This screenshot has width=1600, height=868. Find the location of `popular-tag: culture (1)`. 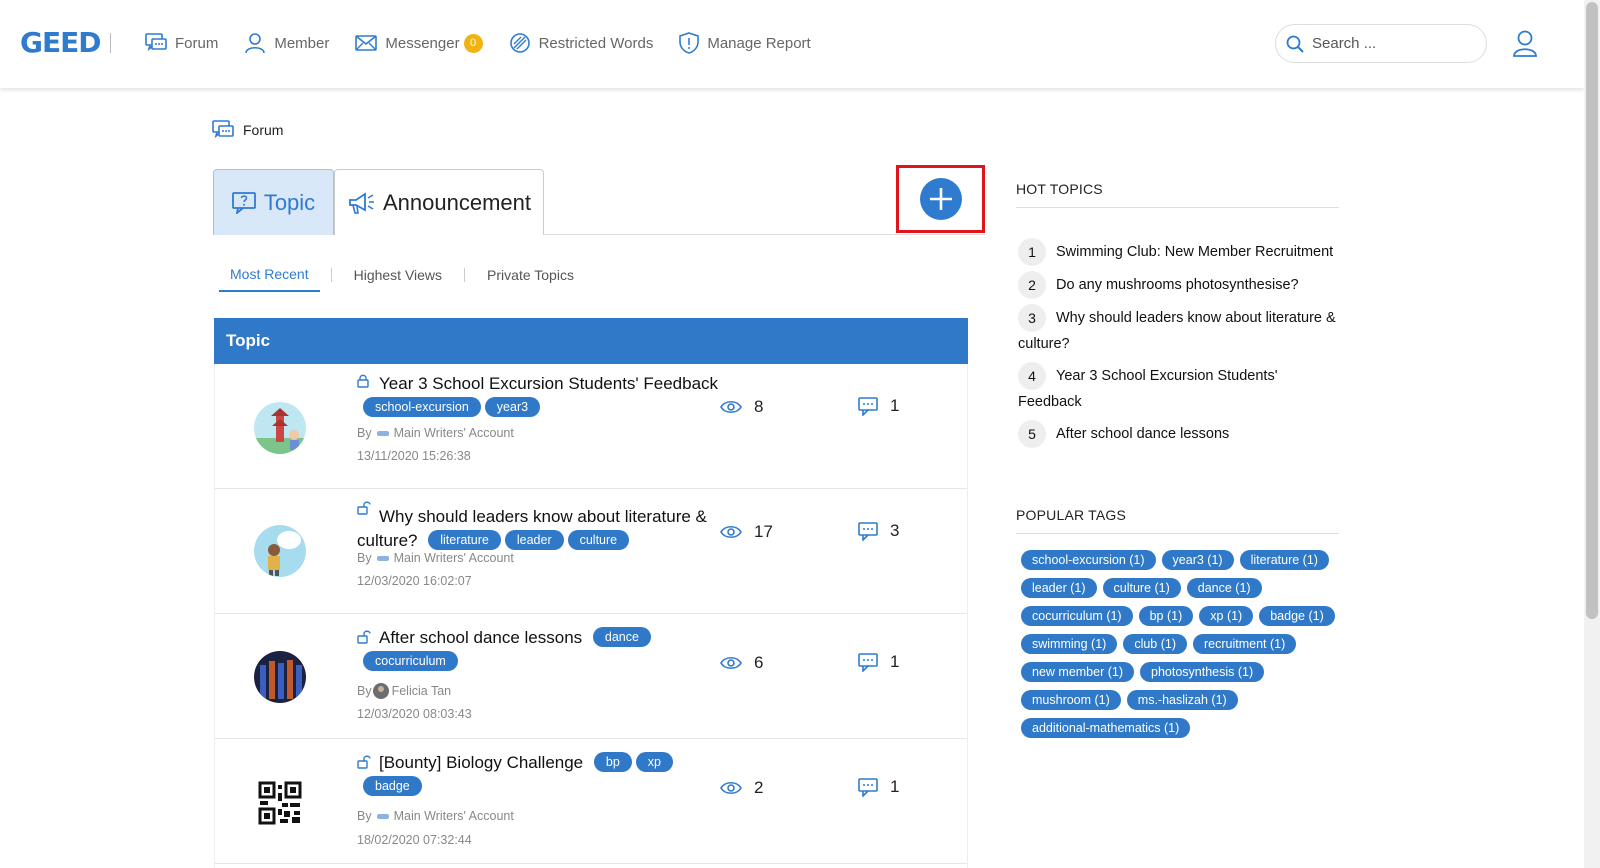

popular-tag: culture (1) is located at coordinates (1141, 588).